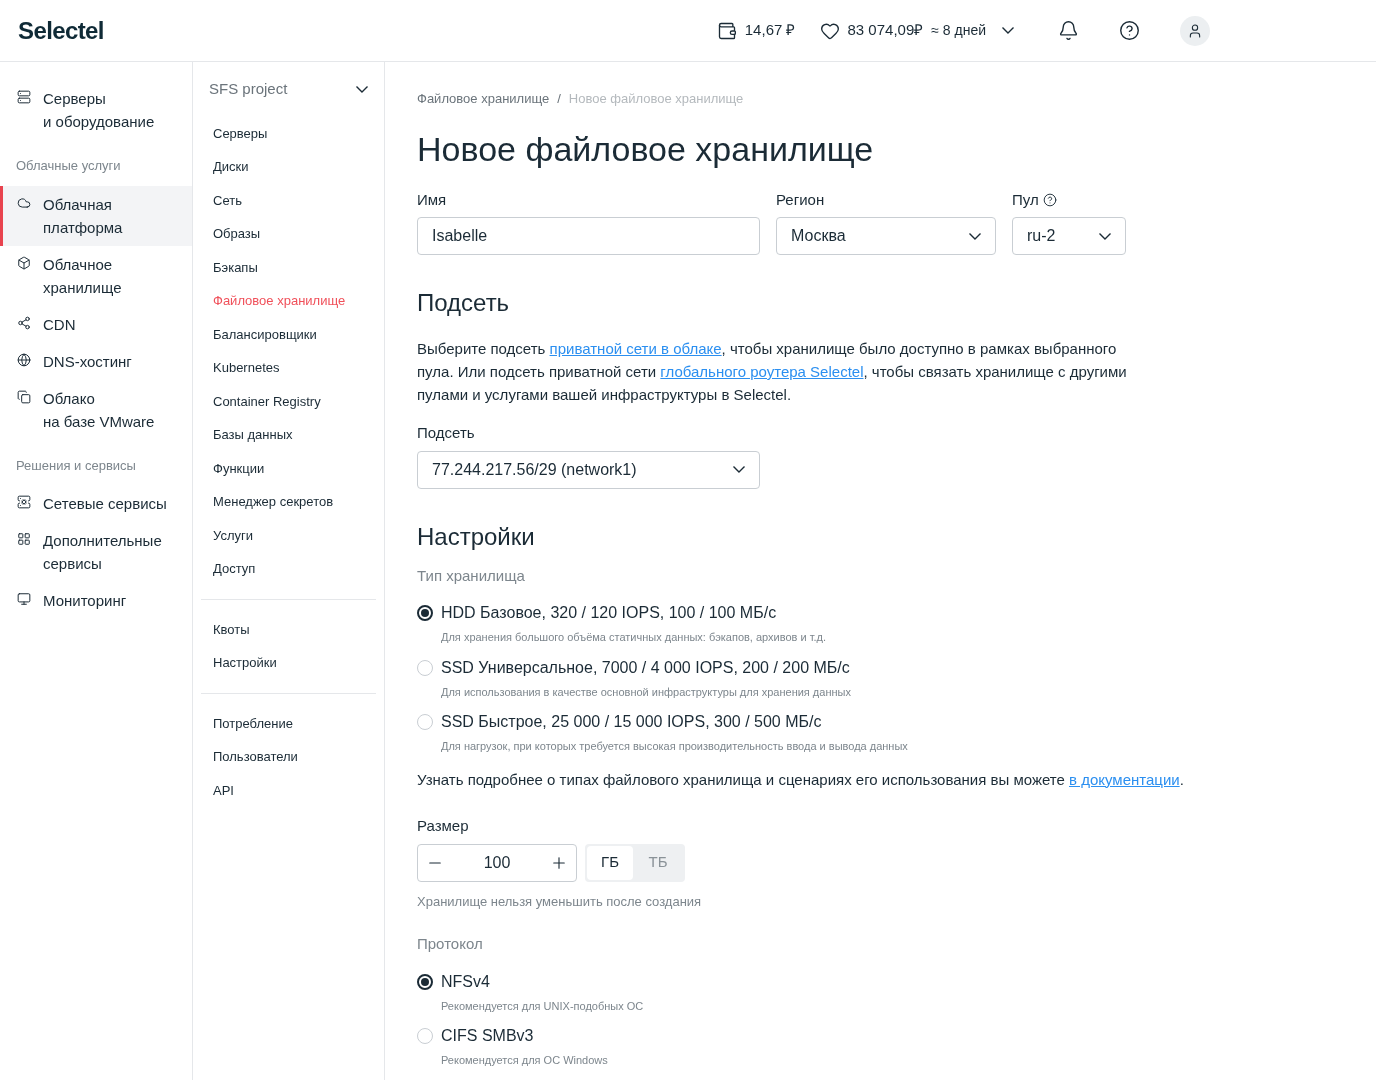  What do you see at coordinates (450, 944) in the screenshot?
I see `group-label: Протокол` at bounding box center [450, 944].